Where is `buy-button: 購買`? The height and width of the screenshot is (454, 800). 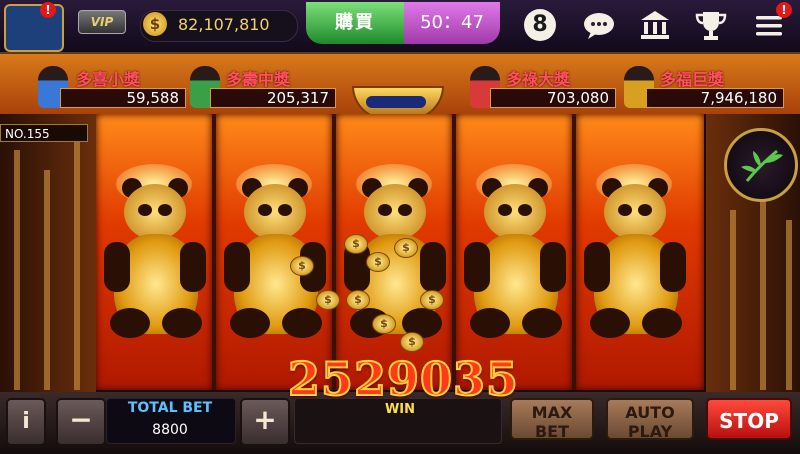 buy-button: 購買 is located at coordinates (355, 23).